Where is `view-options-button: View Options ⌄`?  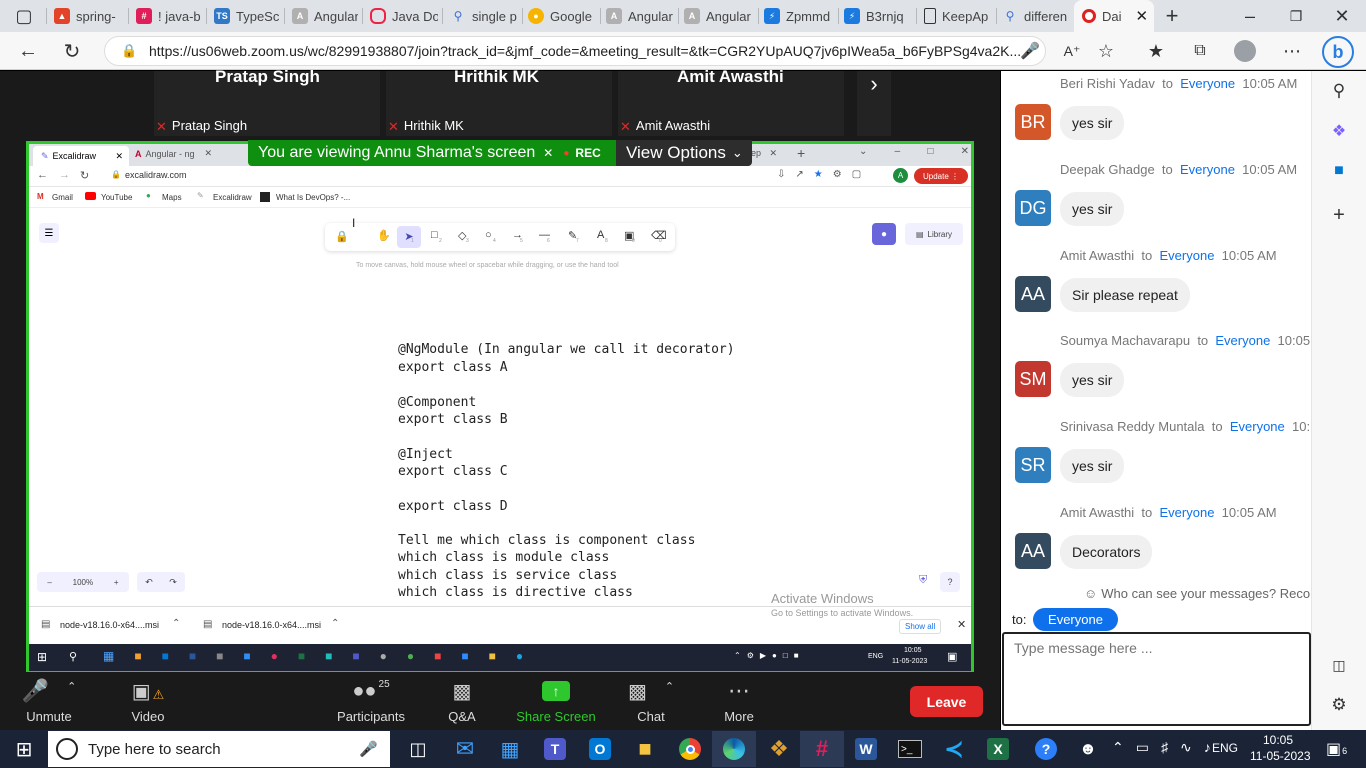
view-options-button: View Options ⌄ is located at coordinates (684, 153).